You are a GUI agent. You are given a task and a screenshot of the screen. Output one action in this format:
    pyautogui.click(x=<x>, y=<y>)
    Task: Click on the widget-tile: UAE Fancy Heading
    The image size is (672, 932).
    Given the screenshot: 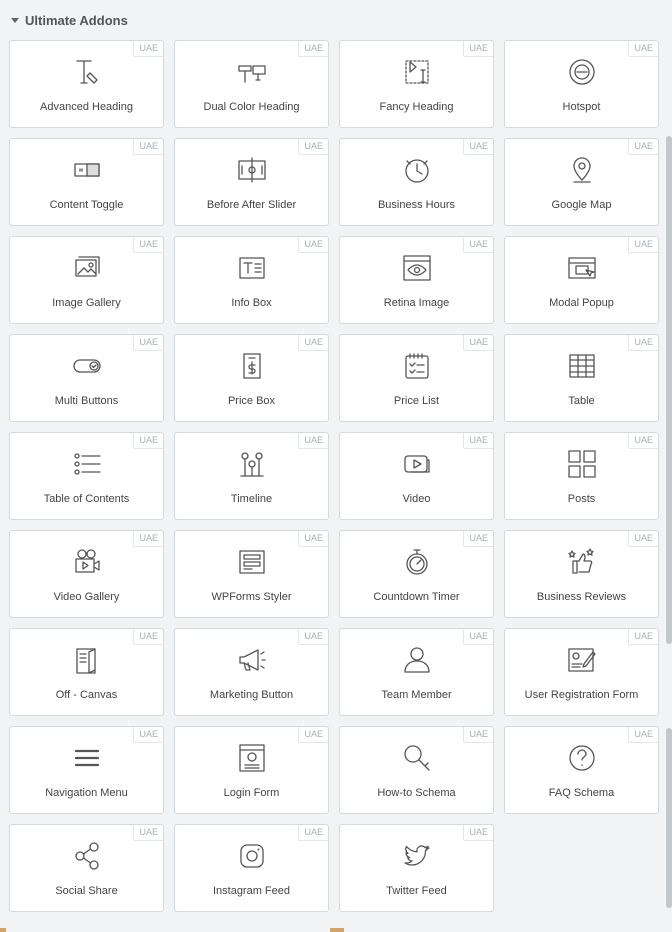 What is the action you would take?
    pyautogui.click(x=416, y=84)
    